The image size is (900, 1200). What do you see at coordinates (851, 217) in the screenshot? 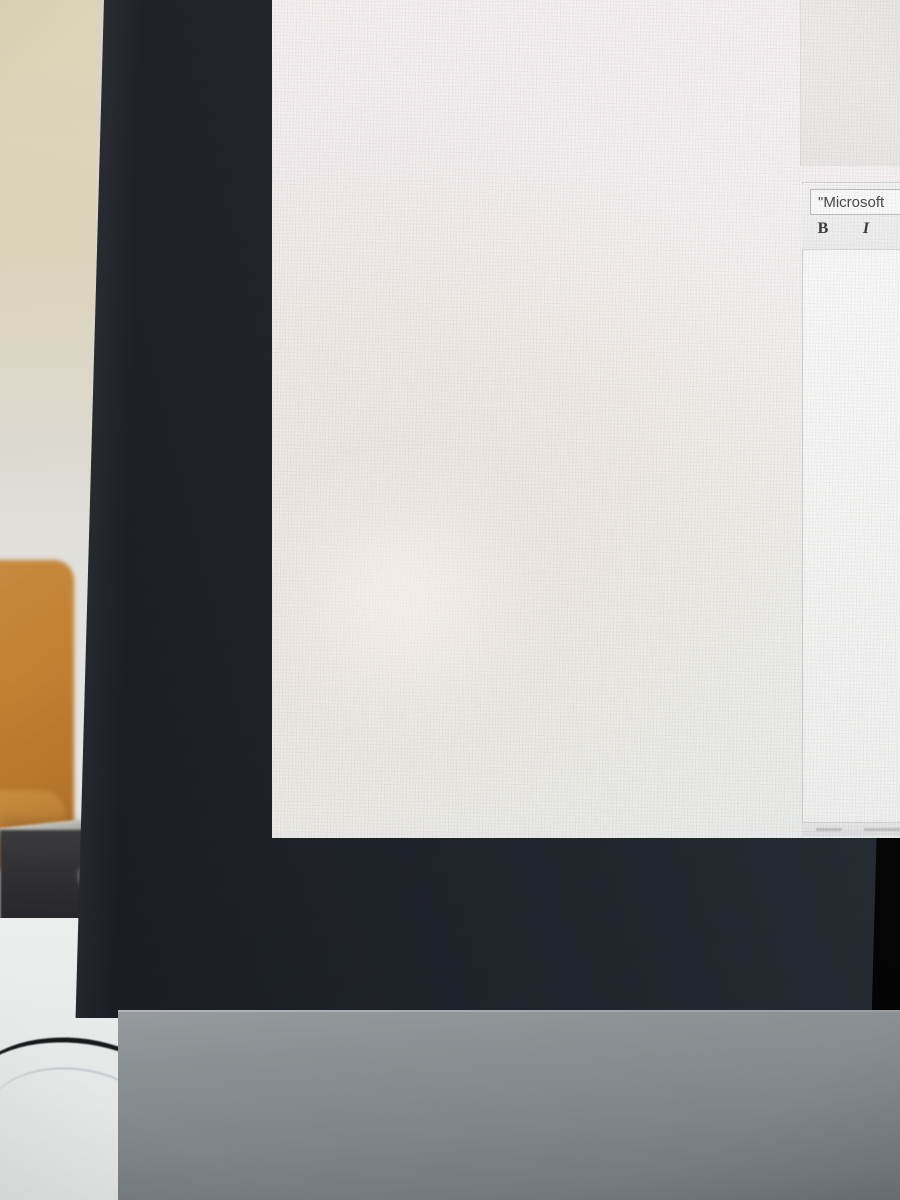
I see `editor-toolbar: "Microsoft B I U` at bounding box center [851, 217].